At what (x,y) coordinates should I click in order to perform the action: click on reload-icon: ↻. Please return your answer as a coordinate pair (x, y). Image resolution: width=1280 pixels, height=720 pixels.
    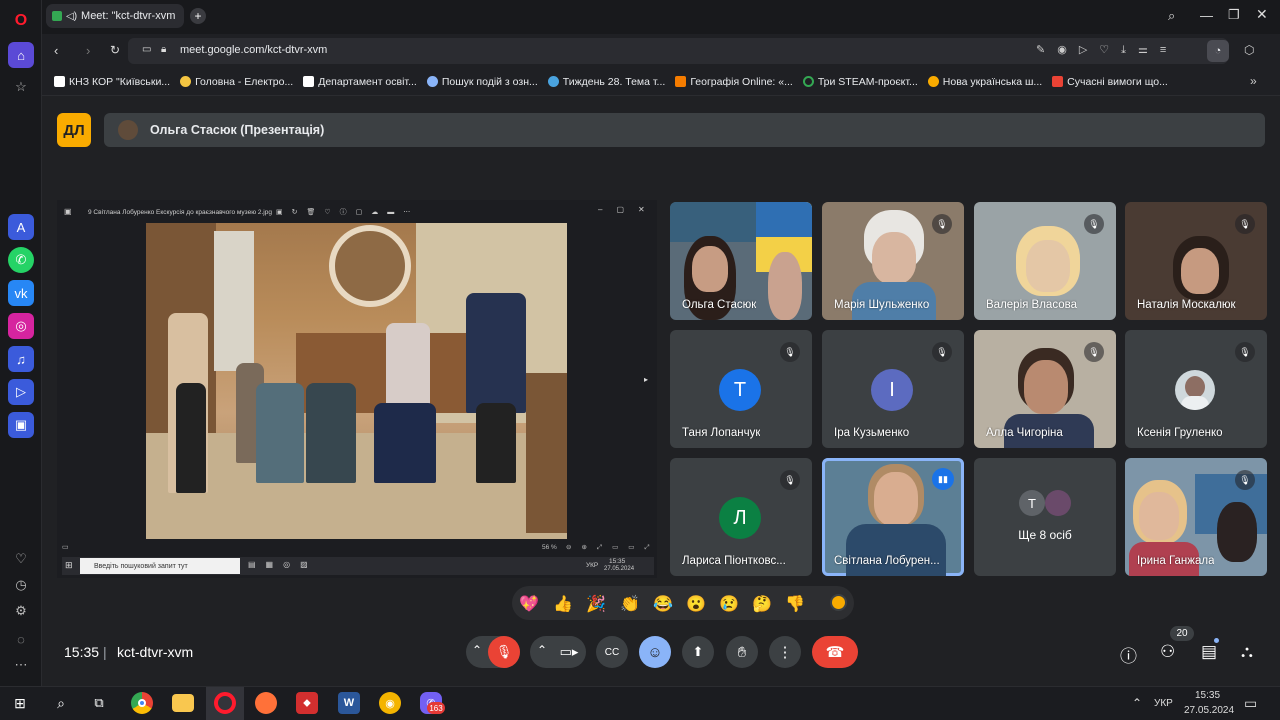
    Looking at the image, I should click on (115, 50).